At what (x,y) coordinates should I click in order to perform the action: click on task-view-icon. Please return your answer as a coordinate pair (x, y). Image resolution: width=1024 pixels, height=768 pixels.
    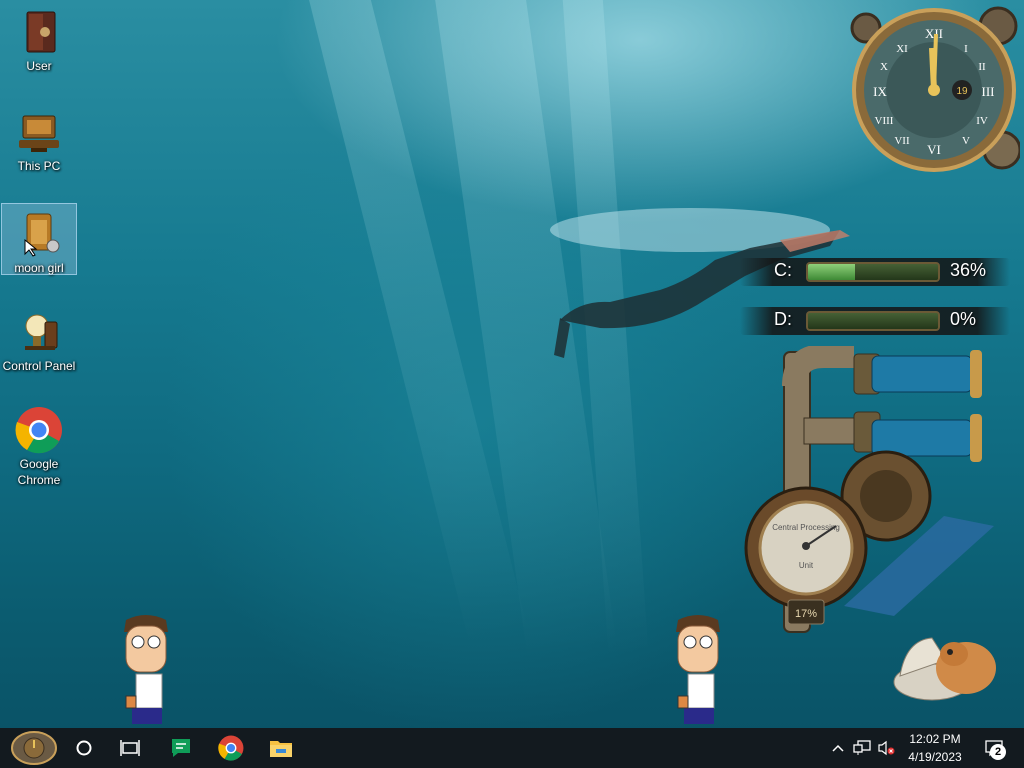
    Looking at the image, I should click on (130, 748).